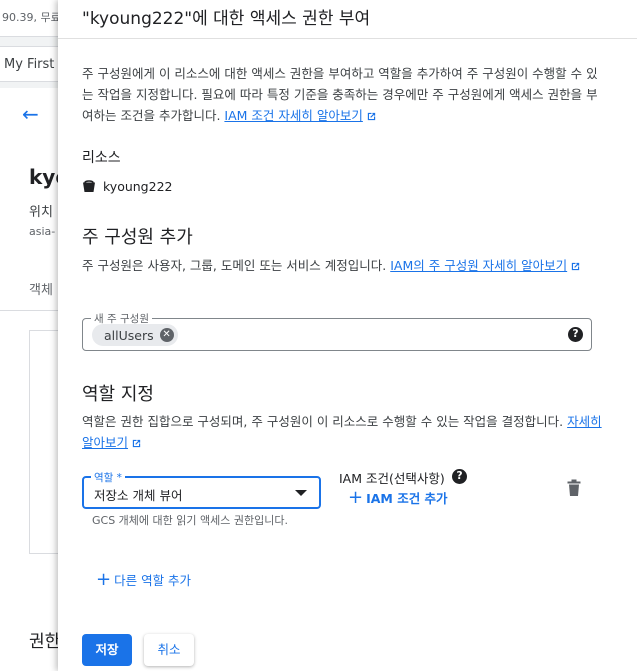 This screenshot has width=637, height=671. I want to click on new-principals-input: 새 주 구성원 allUsers ✕ ?, so click(337, 331).